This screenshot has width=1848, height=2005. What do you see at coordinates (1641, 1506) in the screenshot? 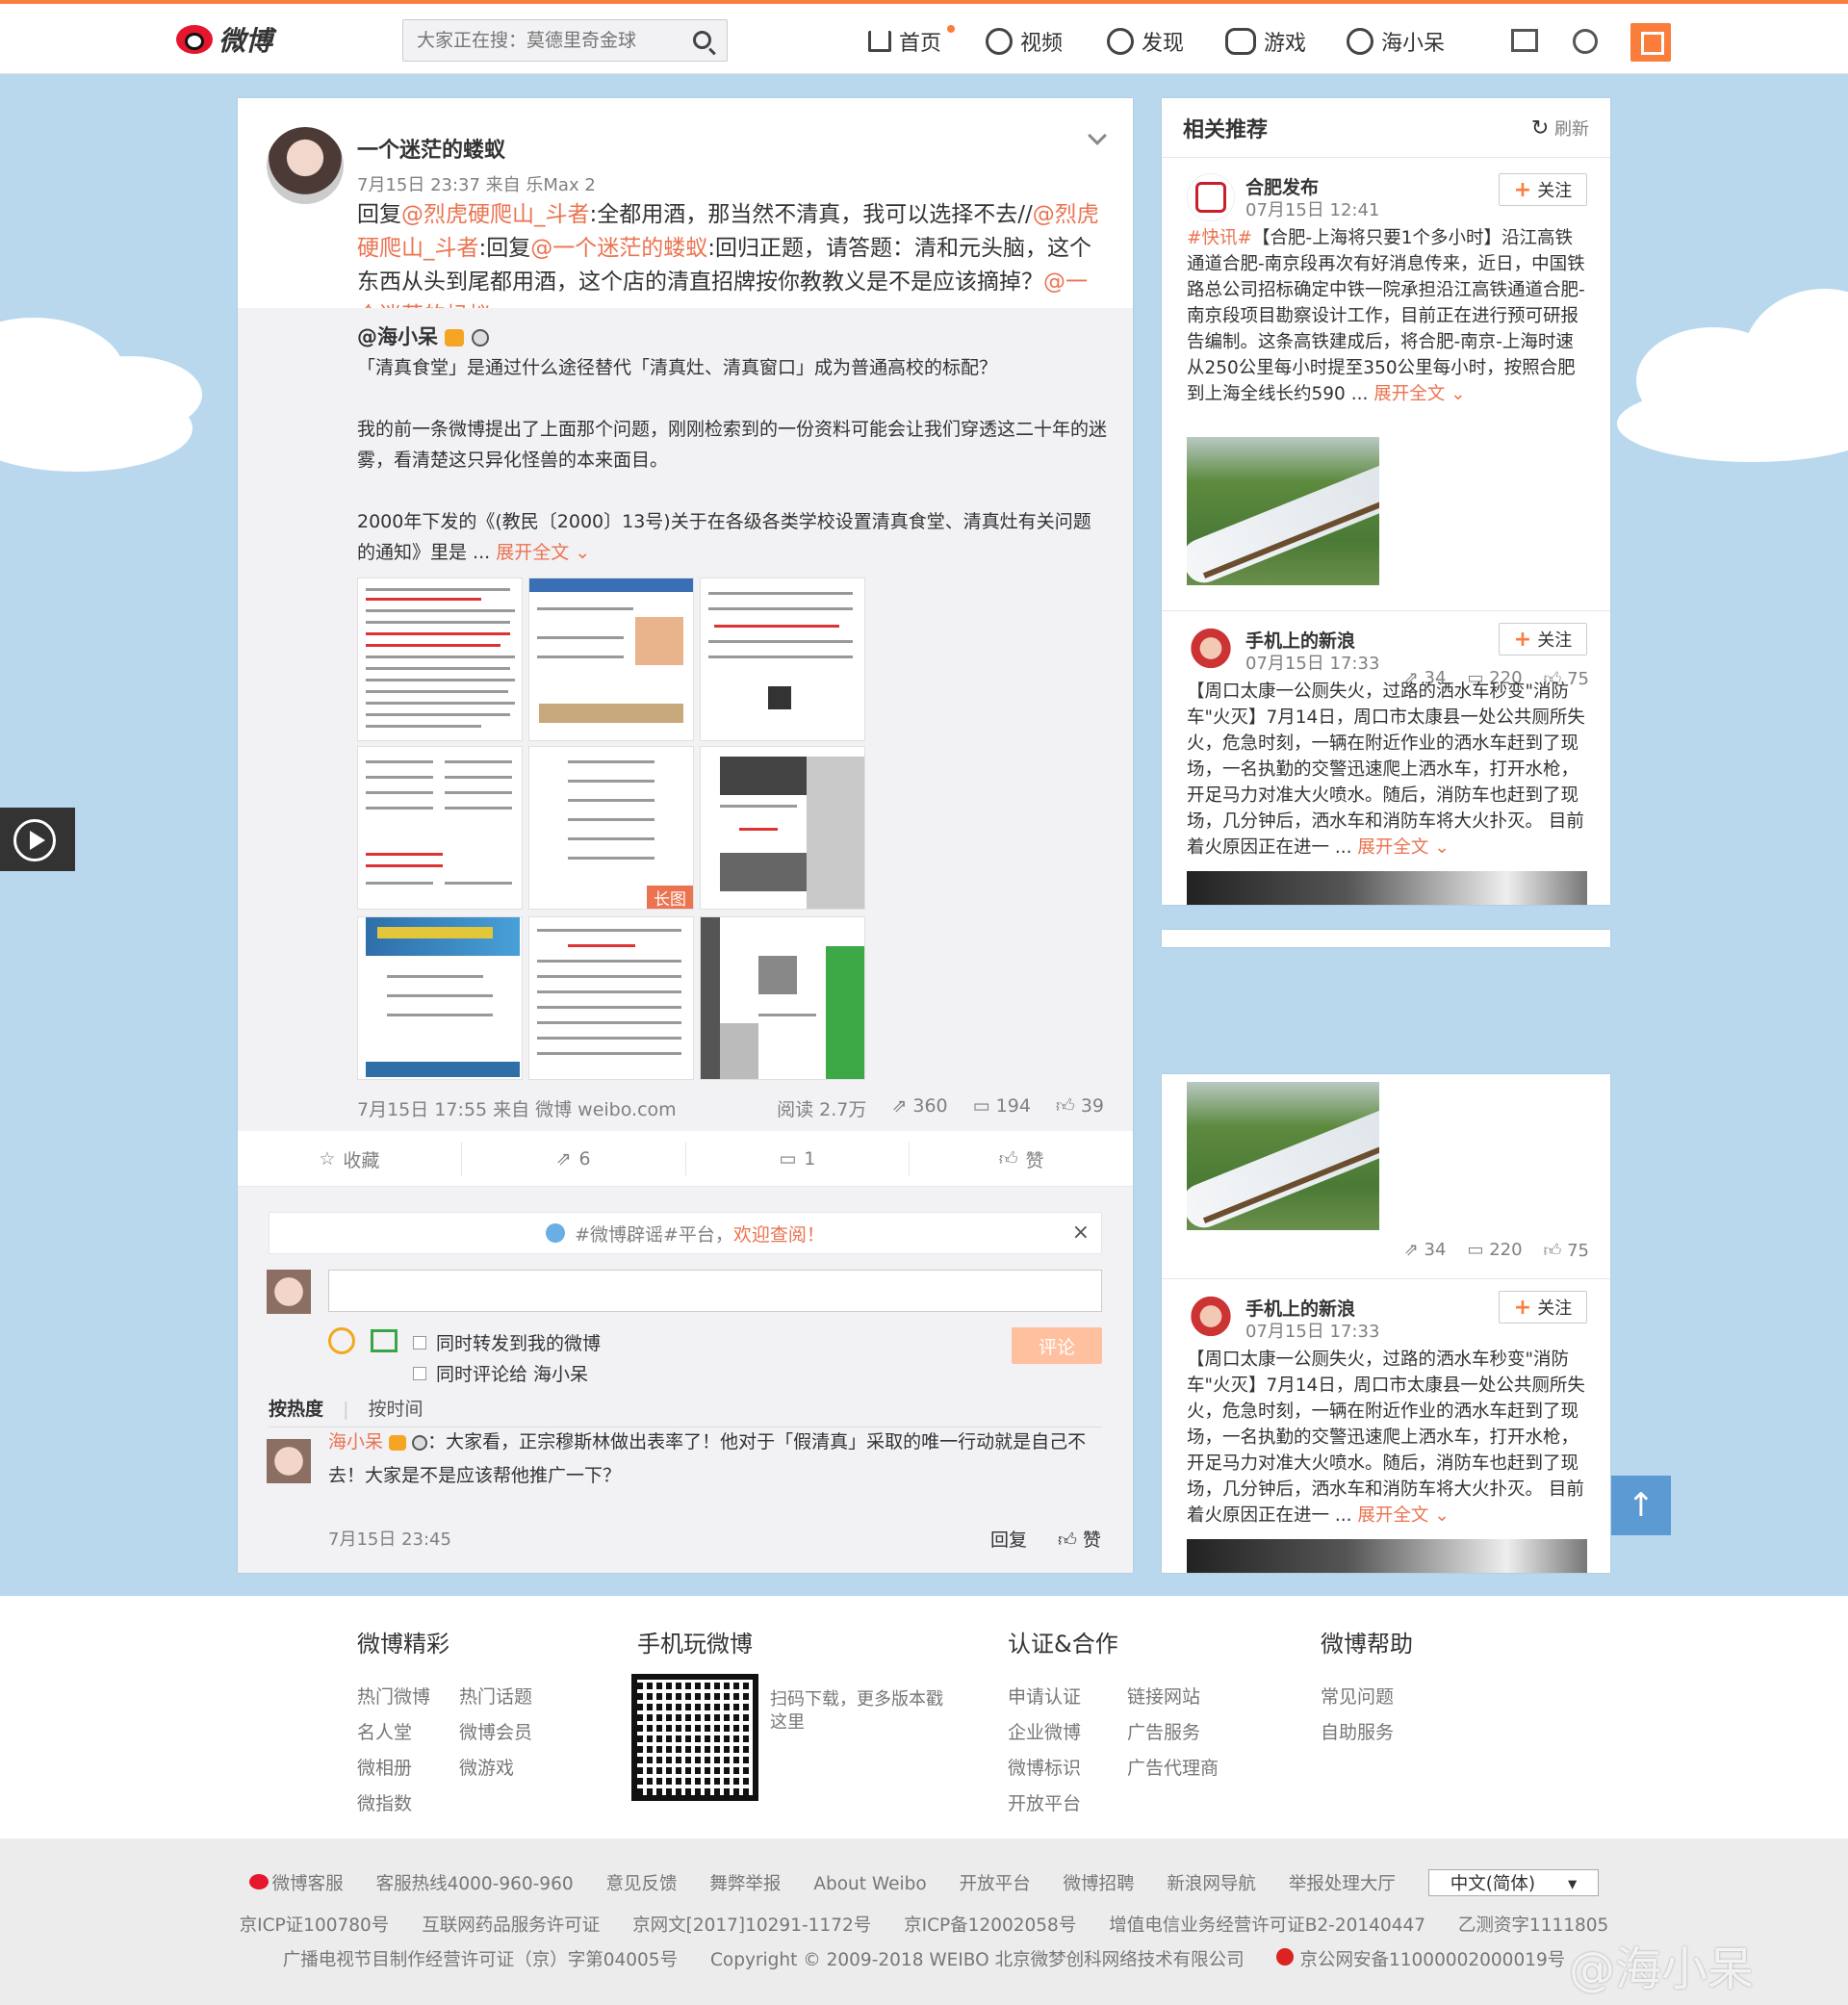
I see `back-to-top-button: ↑` at bounding box center [1641, 1506].